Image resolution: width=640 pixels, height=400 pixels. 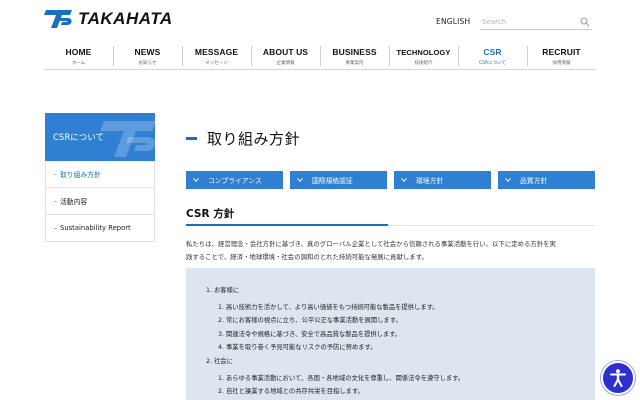 I want to click on sidebar-item-policy: – 取り組み方針, so click(x=100, y=174).